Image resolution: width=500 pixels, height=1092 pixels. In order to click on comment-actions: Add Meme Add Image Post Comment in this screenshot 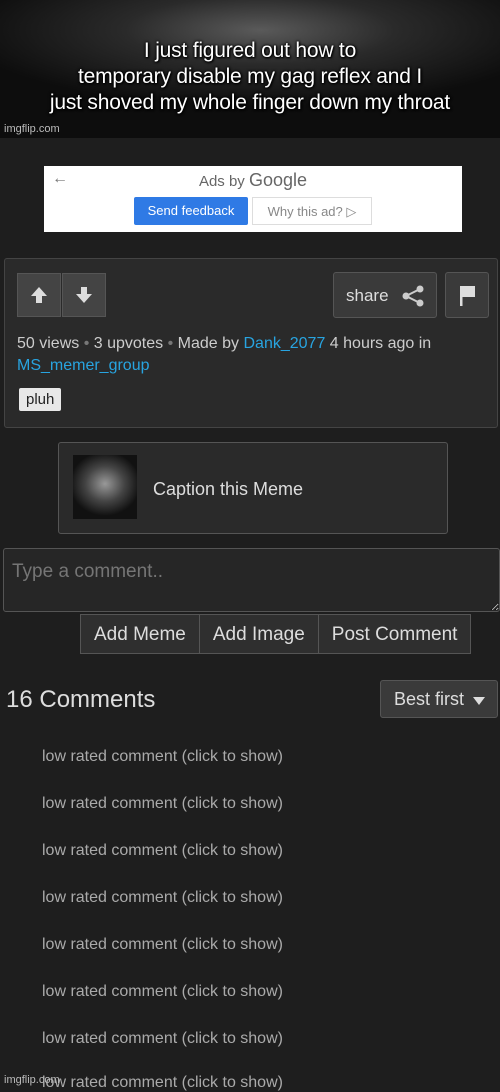, I will do `click(276, 634)`.